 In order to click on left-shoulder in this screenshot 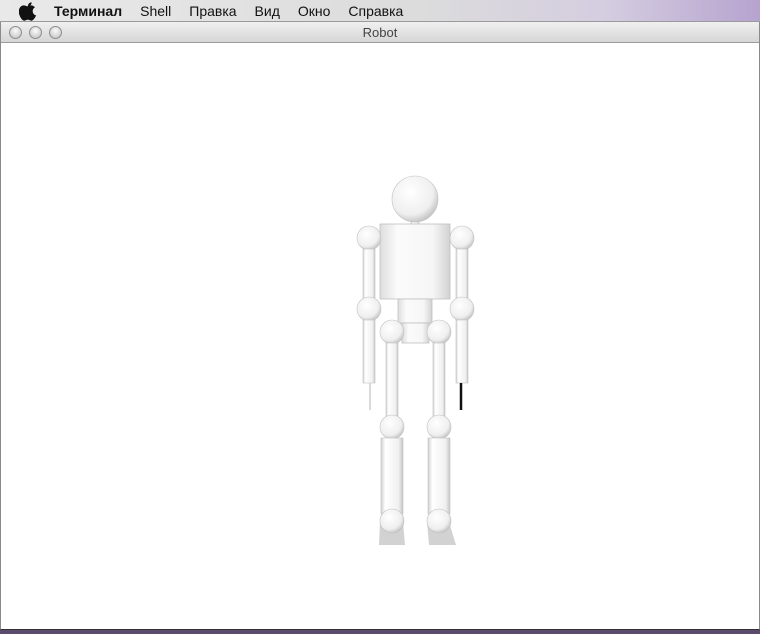, I will do `click(369, 238)`.